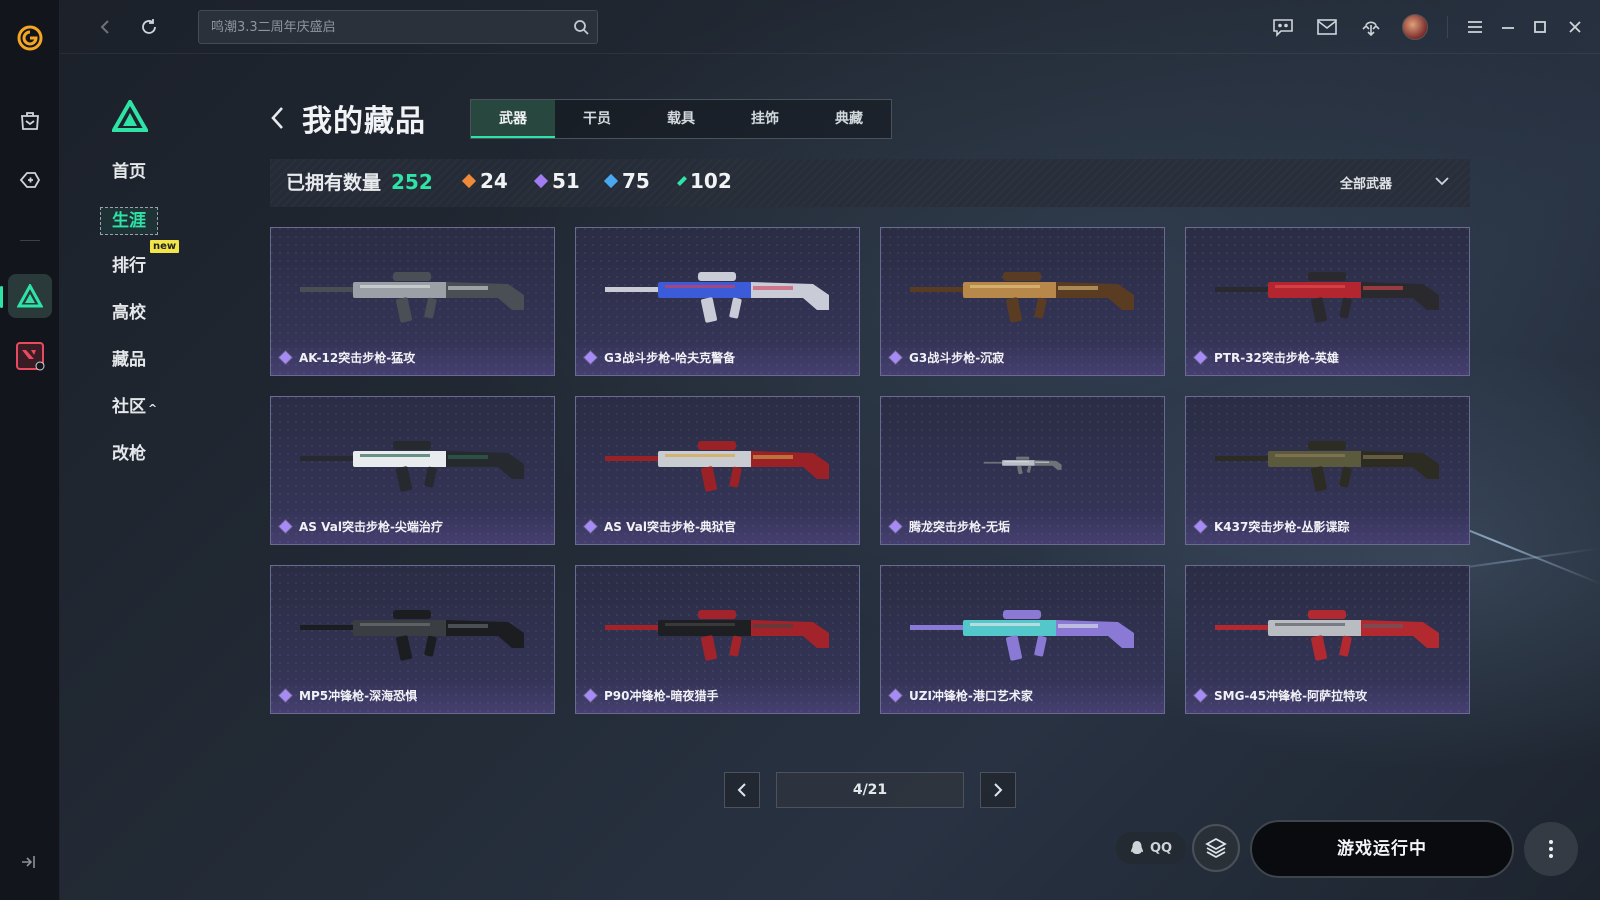 The image size is (1600, 900). I want to click on layers-icon, so click(1216, 848).